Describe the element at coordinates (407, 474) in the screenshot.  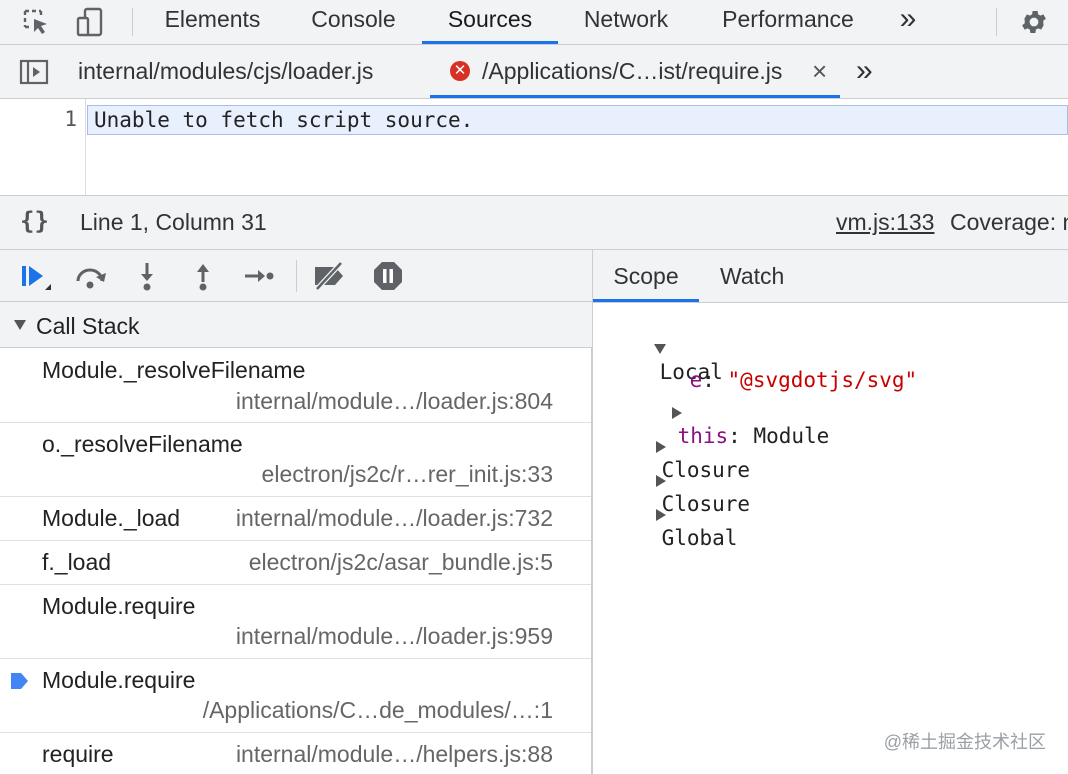
I see `frame-location: electron/js2c/r…rer_init.js:33` at that location.